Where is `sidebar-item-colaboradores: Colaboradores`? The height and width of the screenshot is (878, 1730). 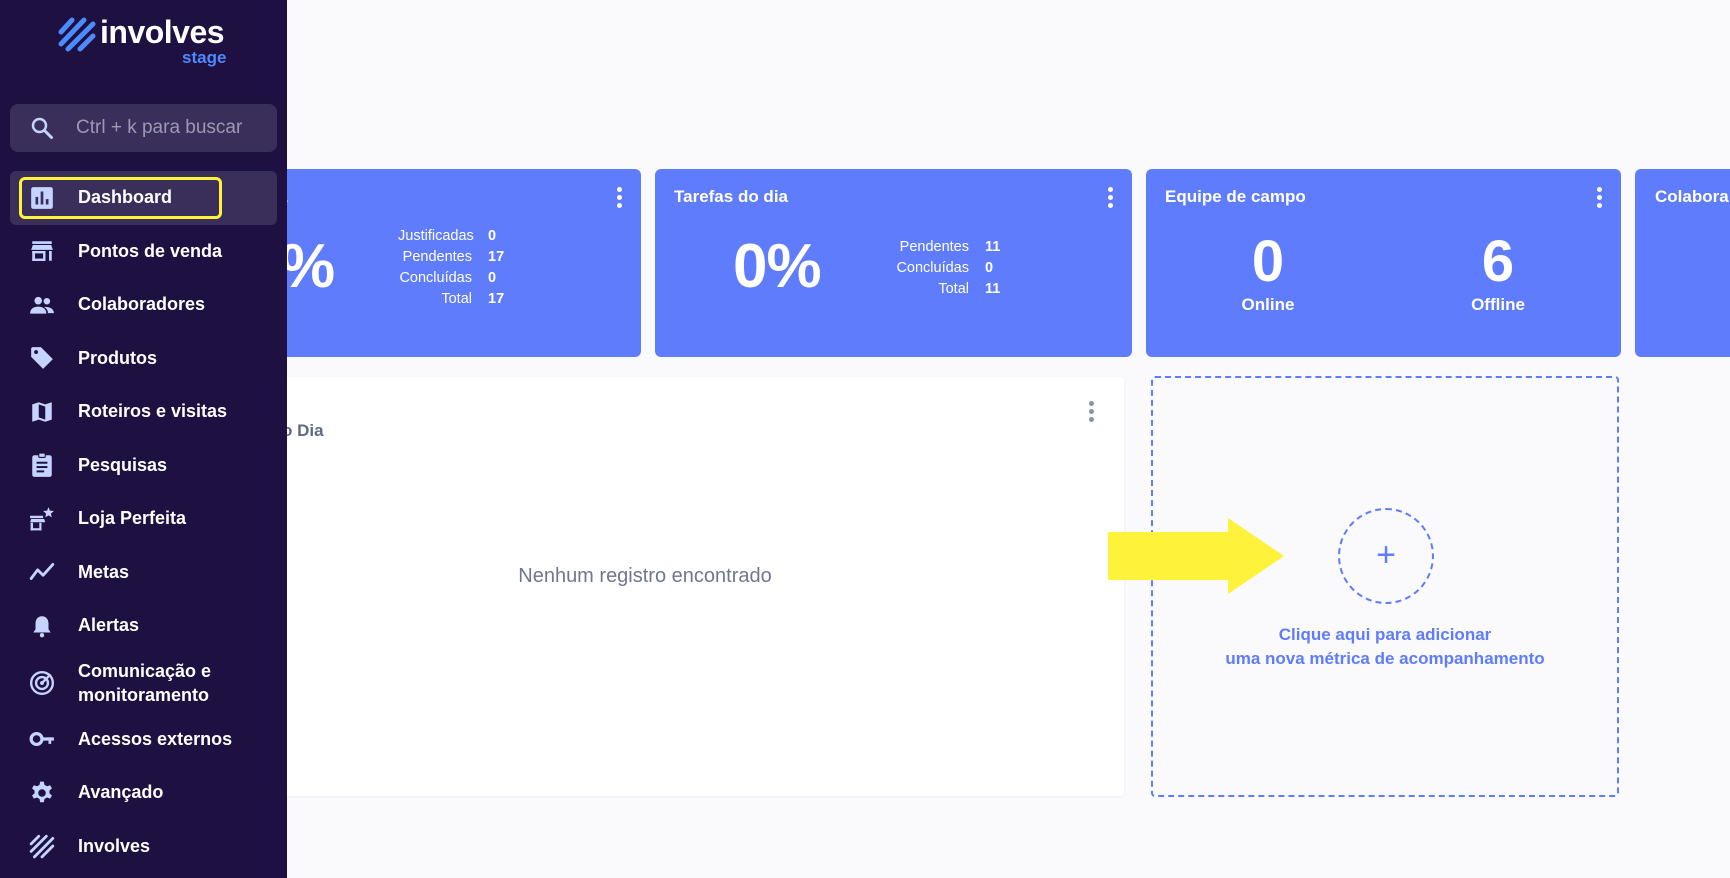 sidebar-item-colaboradores: Colaboradores is located at coordinates (143, 305).